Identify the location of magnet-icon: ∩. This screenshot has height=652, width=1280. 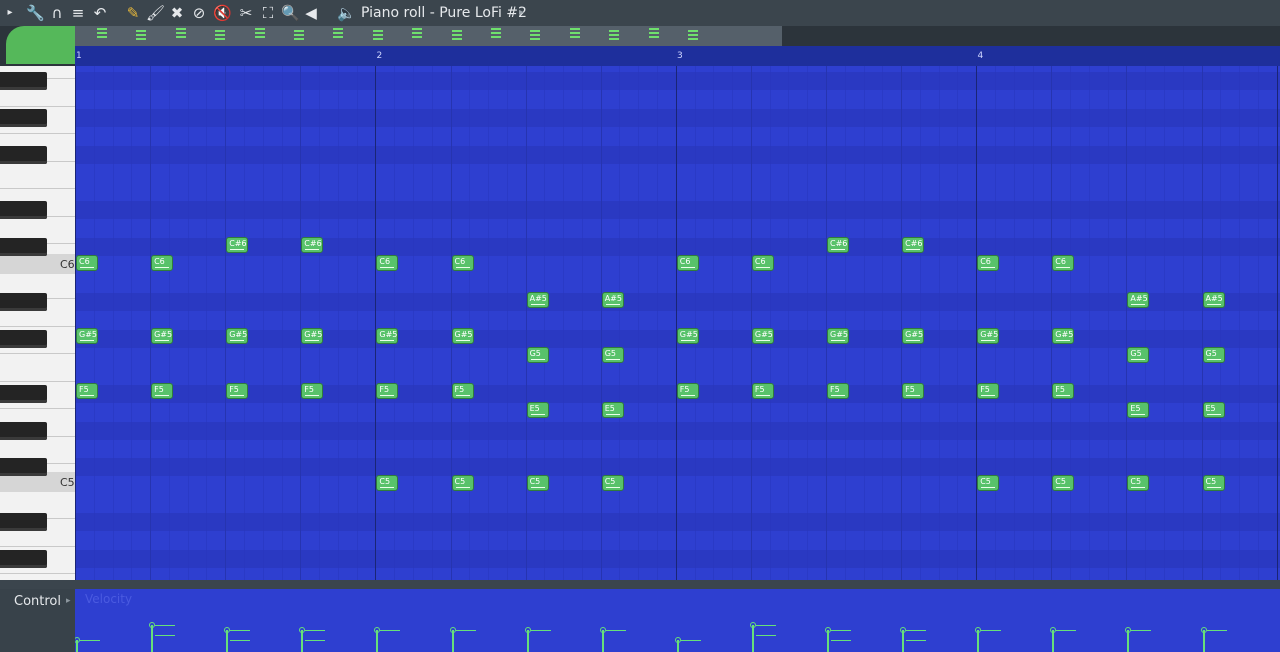
(57, 13).